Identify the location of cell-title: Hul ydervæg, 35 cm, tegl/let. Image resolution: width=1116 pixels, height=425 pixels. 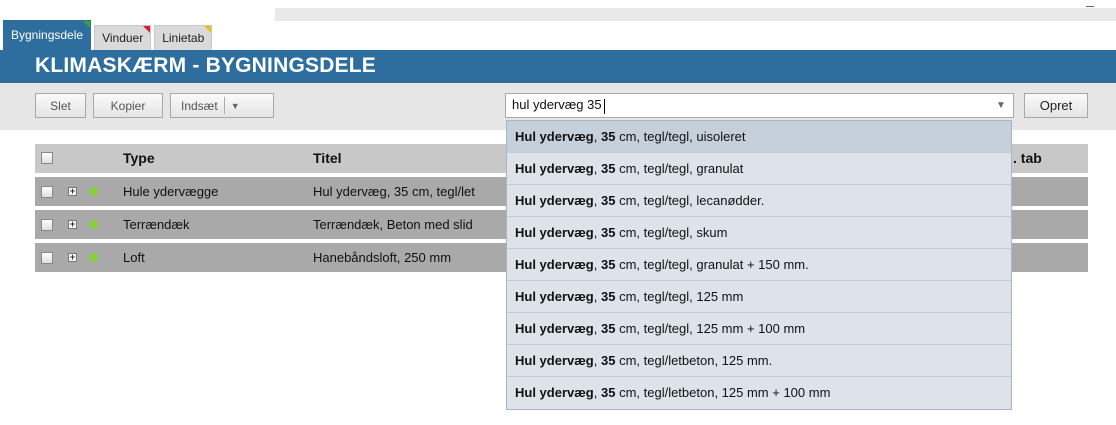
(394, 191).